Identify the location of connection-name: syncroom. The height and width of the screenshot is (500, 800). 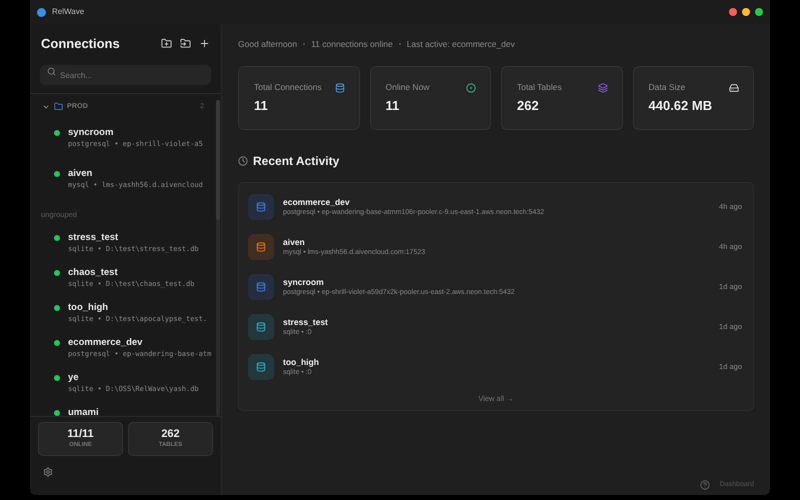
(91, 132).